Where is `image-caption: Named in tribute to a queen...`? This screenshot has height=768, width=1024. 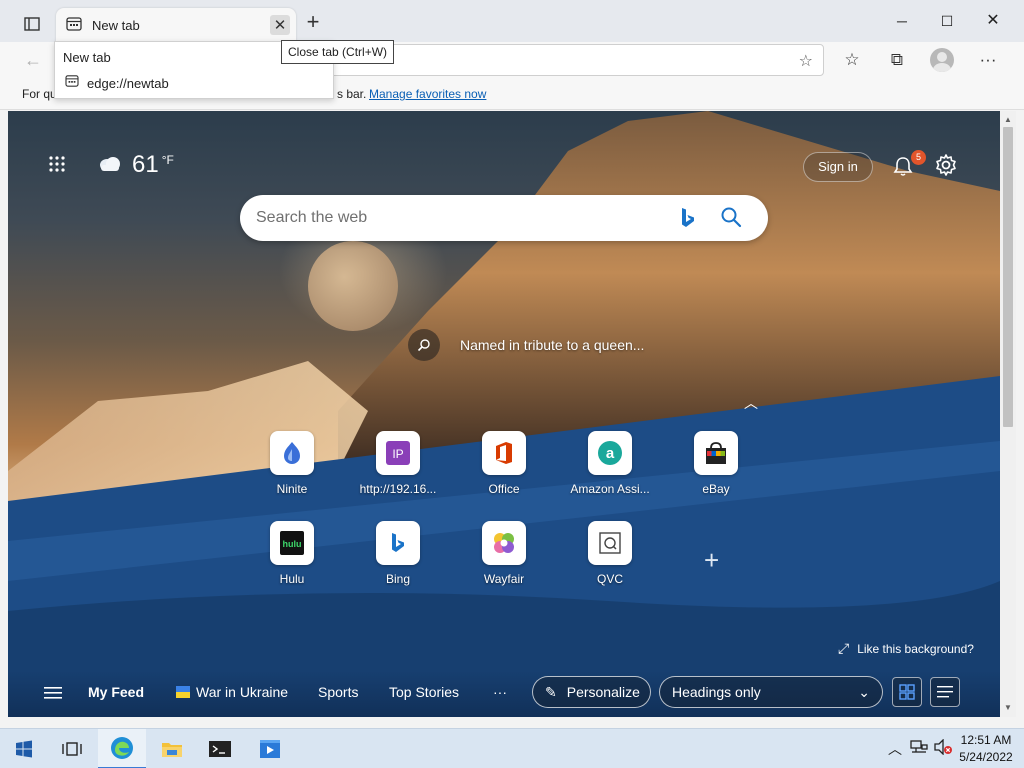 image-caption: Named in tribute to a queen... is located at coordinates (526, 345).